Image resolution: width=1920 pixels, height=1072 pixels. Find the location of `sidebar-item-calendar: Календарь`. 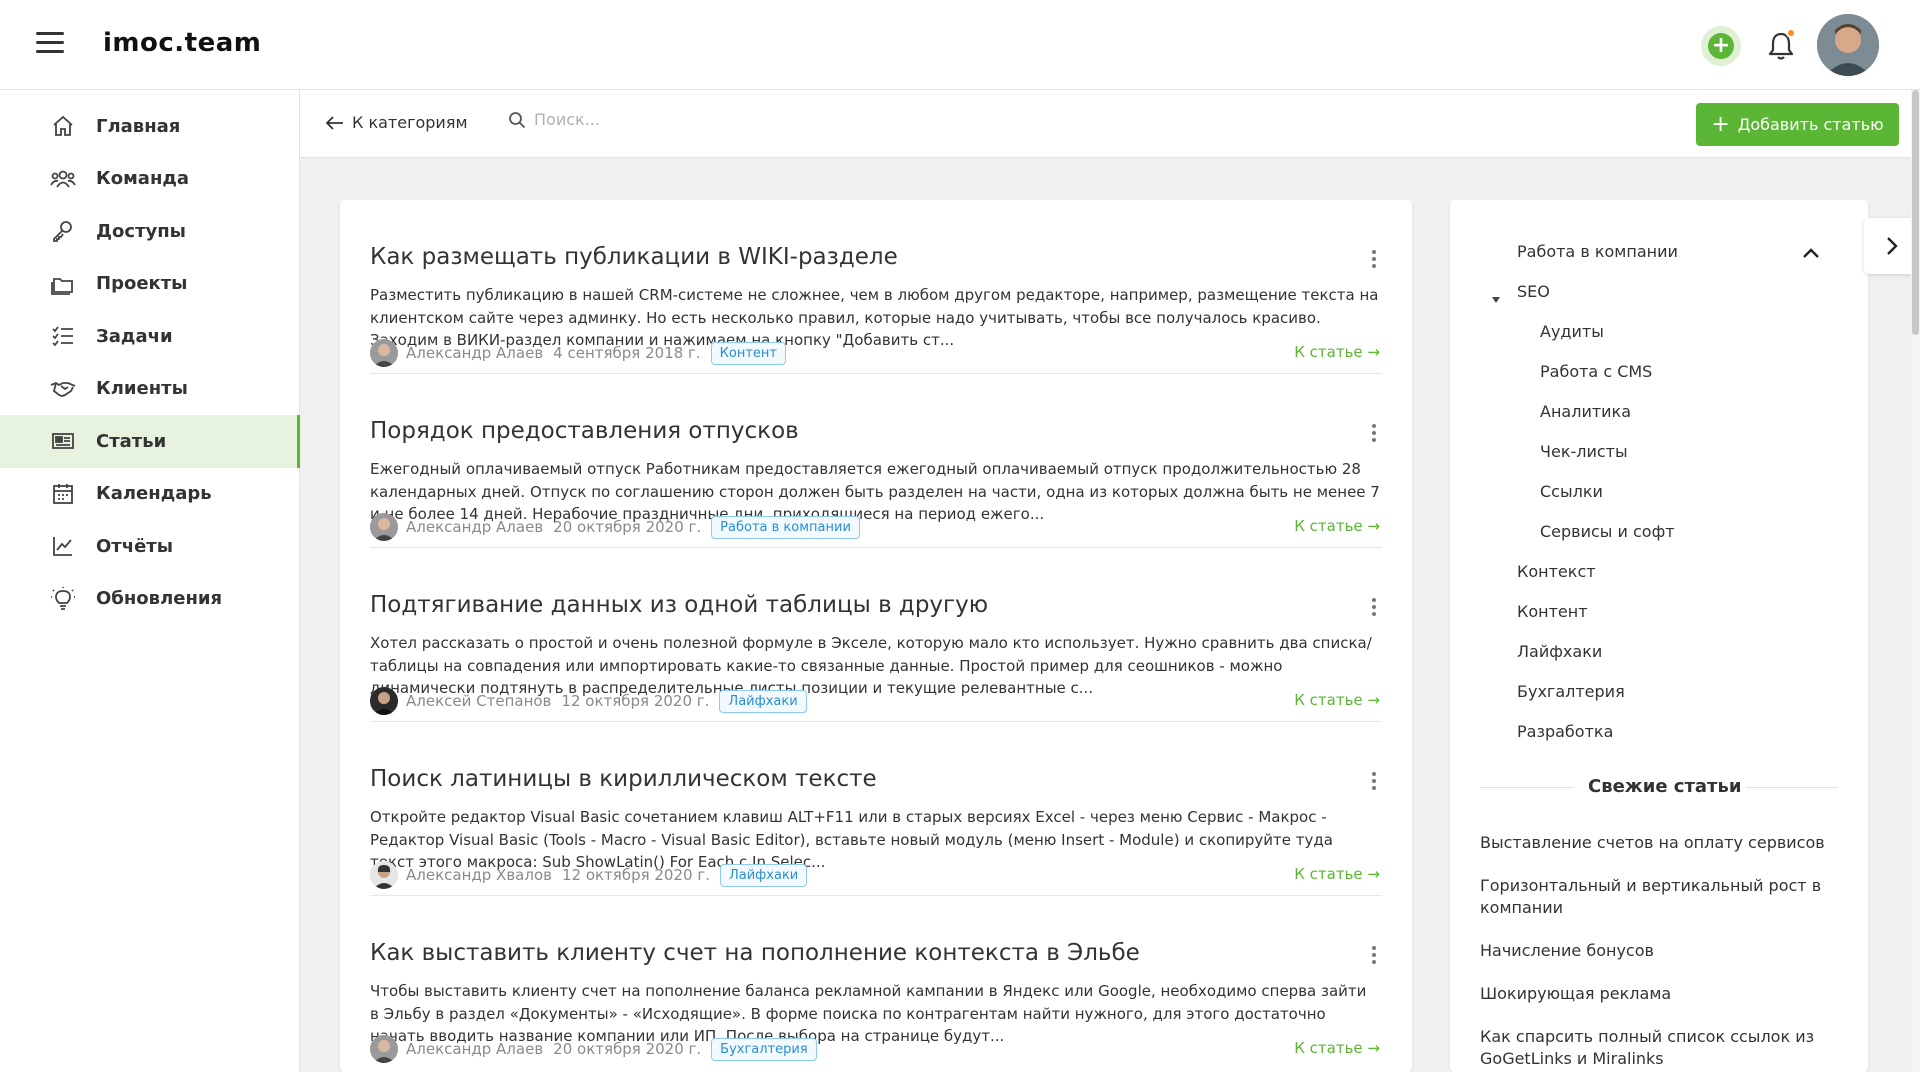

sidebar-item-calendar: Календарь is located at coordinates (149, 494).